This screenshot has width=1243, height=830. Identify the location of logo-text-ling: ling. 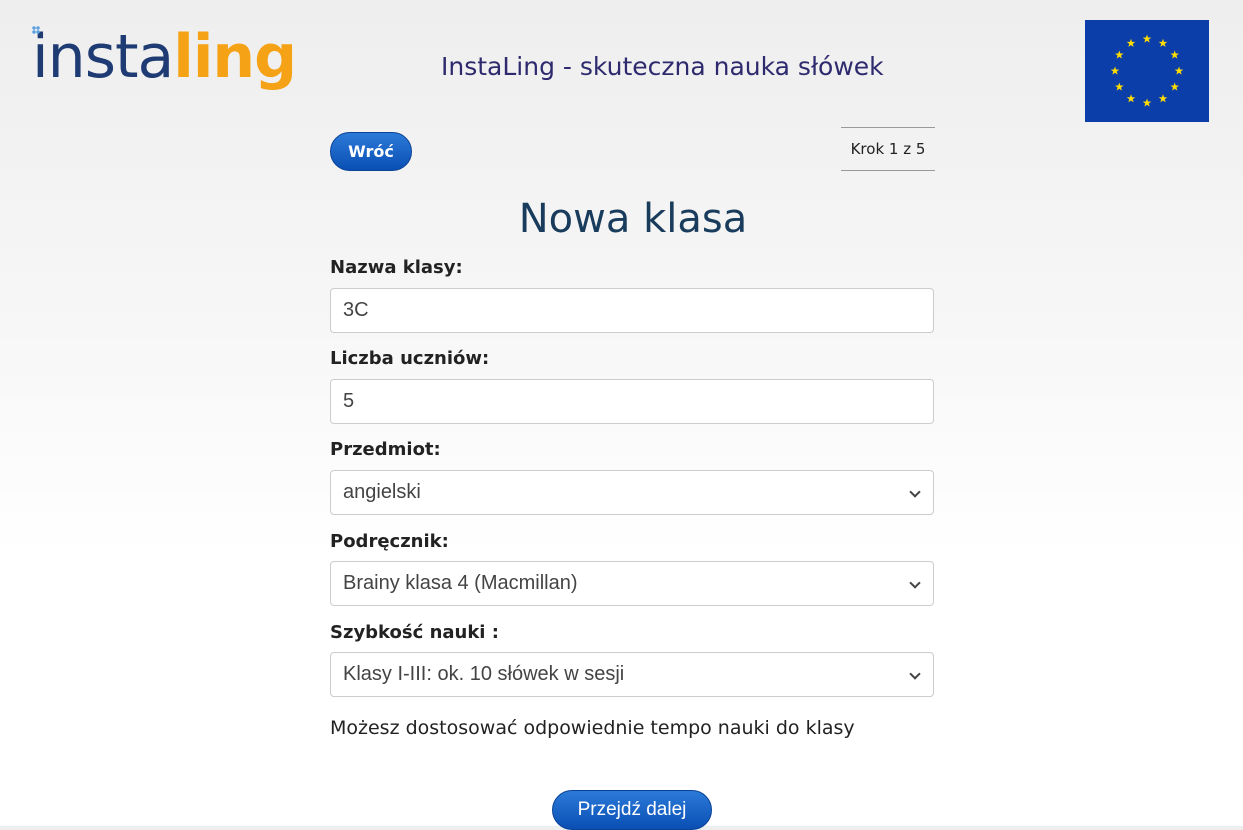
(235, 57).